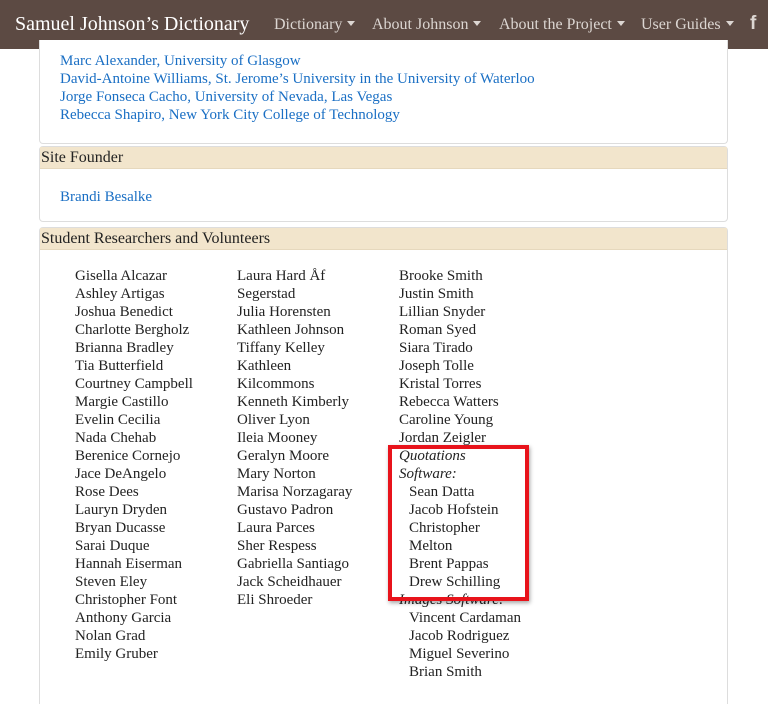 The height and width of the screenshot is (704, 768). Describe the element at coordinates (465, 618) in the screenshot. I see `list-item: Vincent Cardaman` at that location.